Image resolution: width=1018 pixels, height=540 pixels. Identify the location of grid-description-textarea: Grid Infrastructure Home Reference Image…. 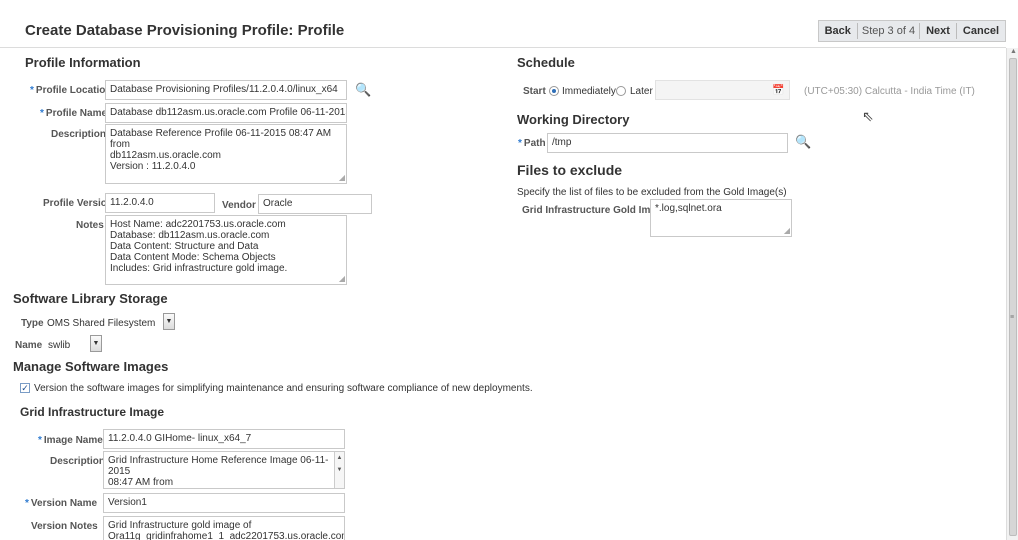
(224, 470).